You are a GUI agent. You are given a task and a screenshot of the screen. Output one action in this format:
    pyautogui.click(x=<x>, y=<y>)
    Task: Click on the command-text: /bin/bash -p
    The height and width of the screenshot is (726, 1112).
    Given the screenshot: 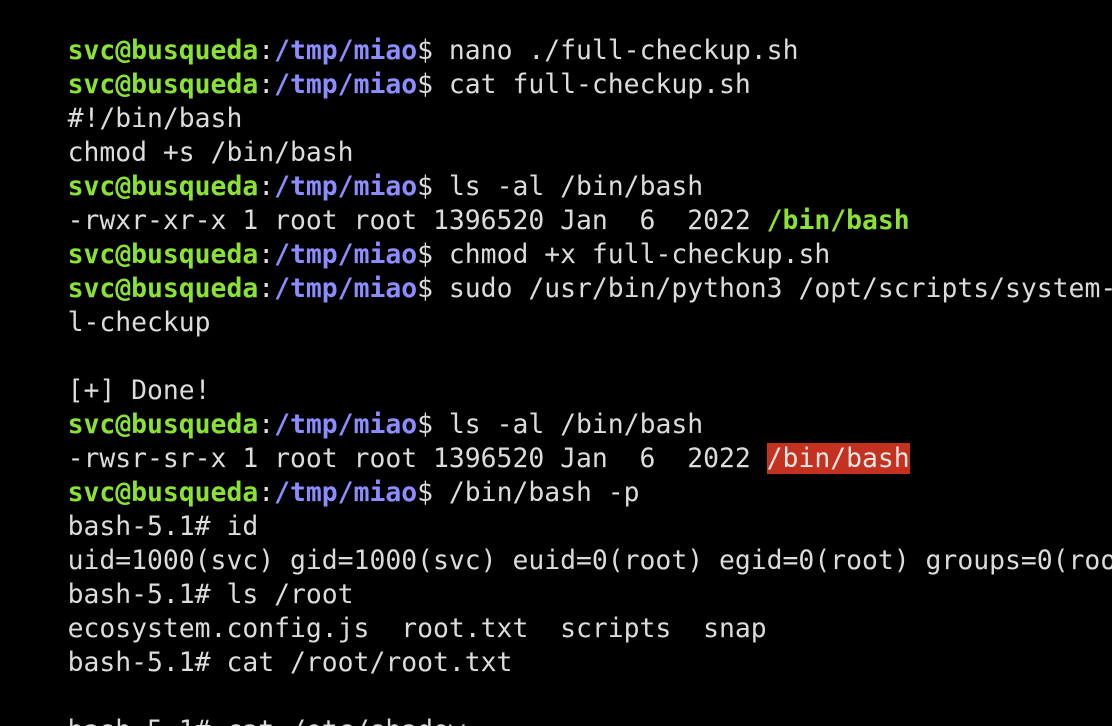 What is the action you would take?
    pyautogui.click(x=544, y=492)
    